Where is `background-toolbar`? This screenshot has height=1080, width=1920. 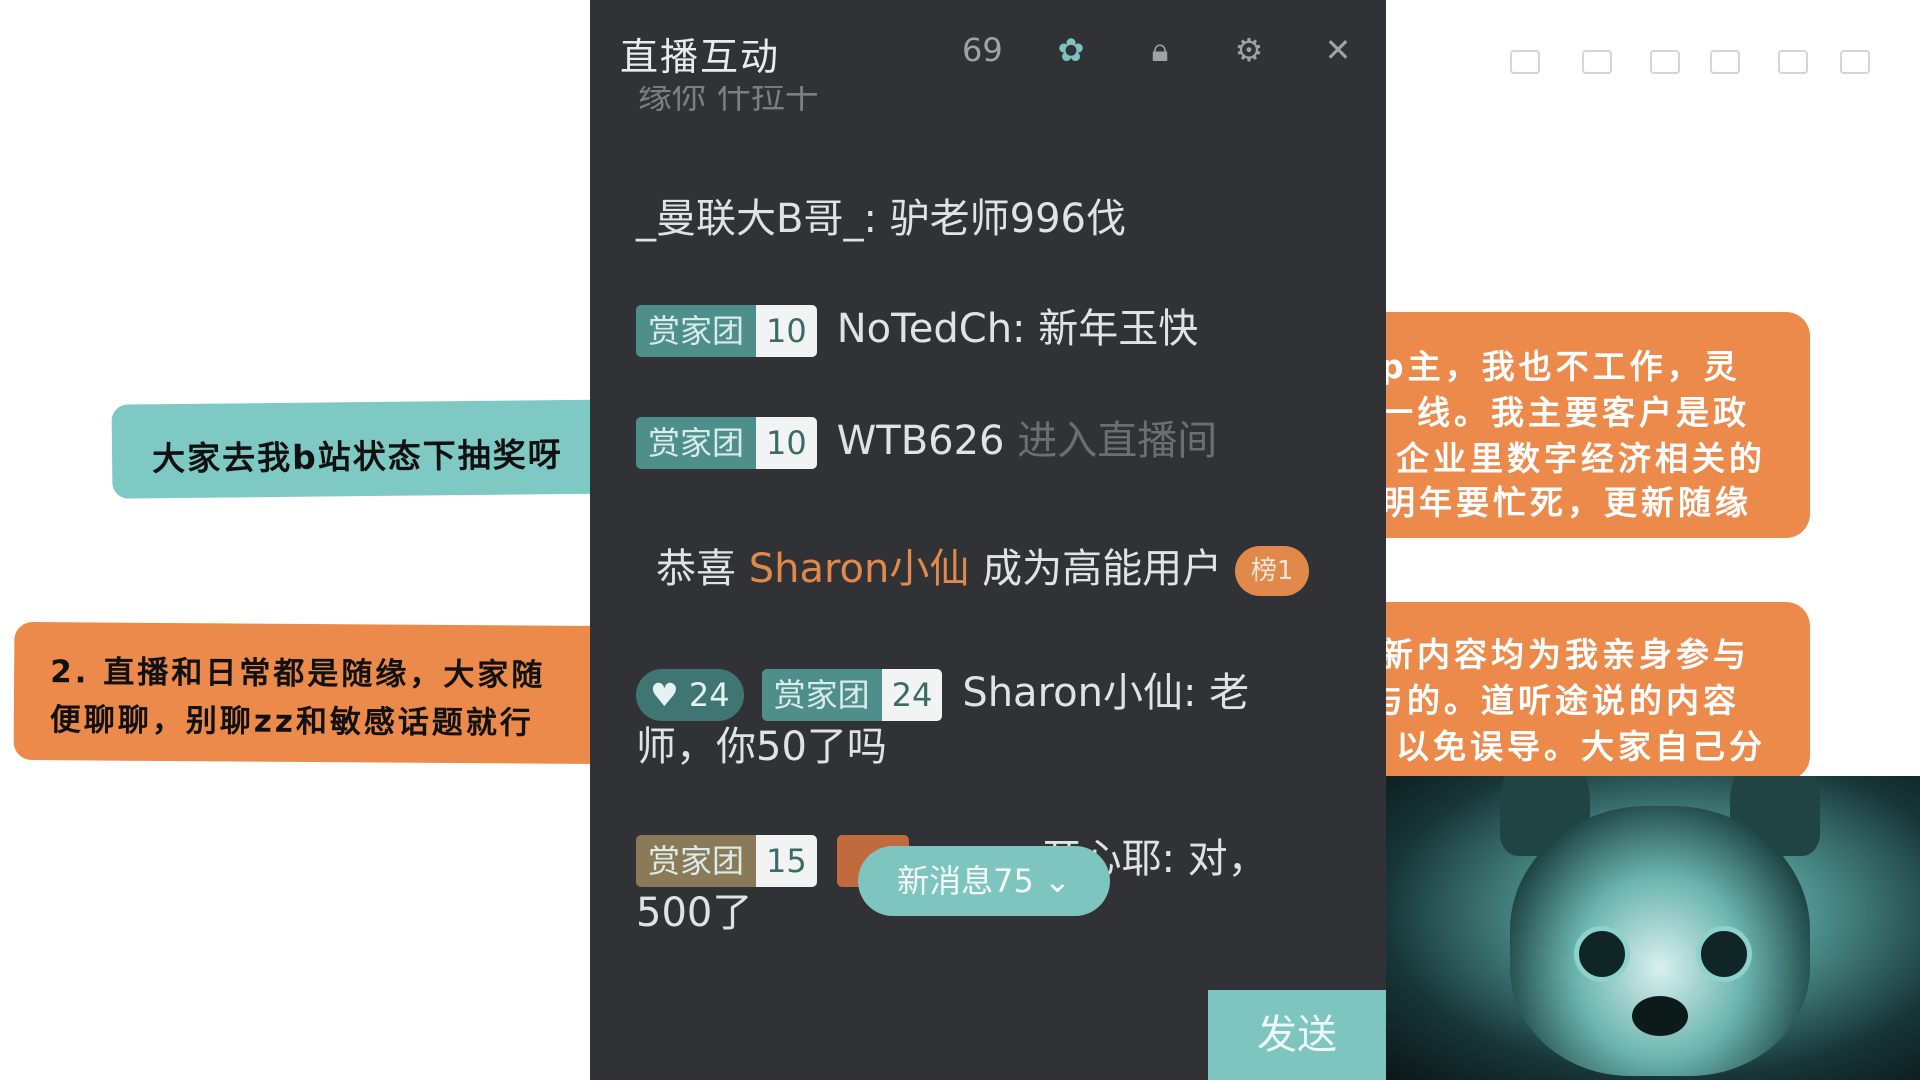
background-toolbar is located at coordinates (1700, 69).